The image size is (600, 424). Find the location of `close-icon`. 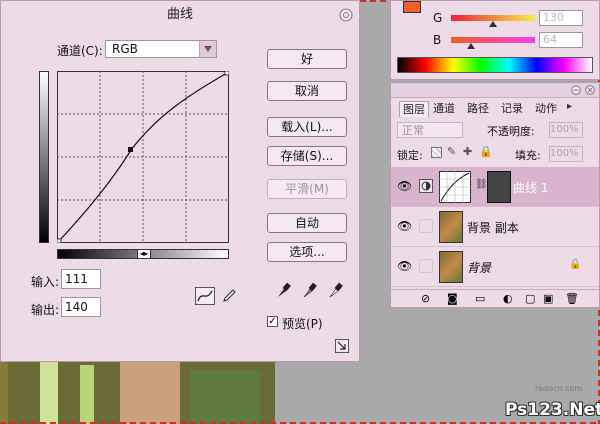

close-icon is located at coordinates (346, 15).